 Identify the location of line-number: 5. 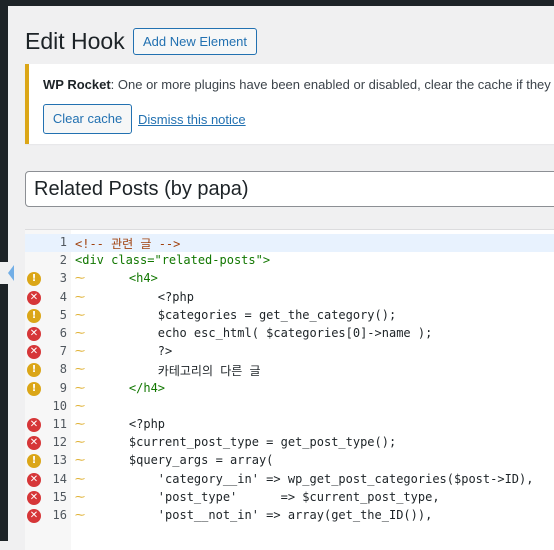
(63, 314).